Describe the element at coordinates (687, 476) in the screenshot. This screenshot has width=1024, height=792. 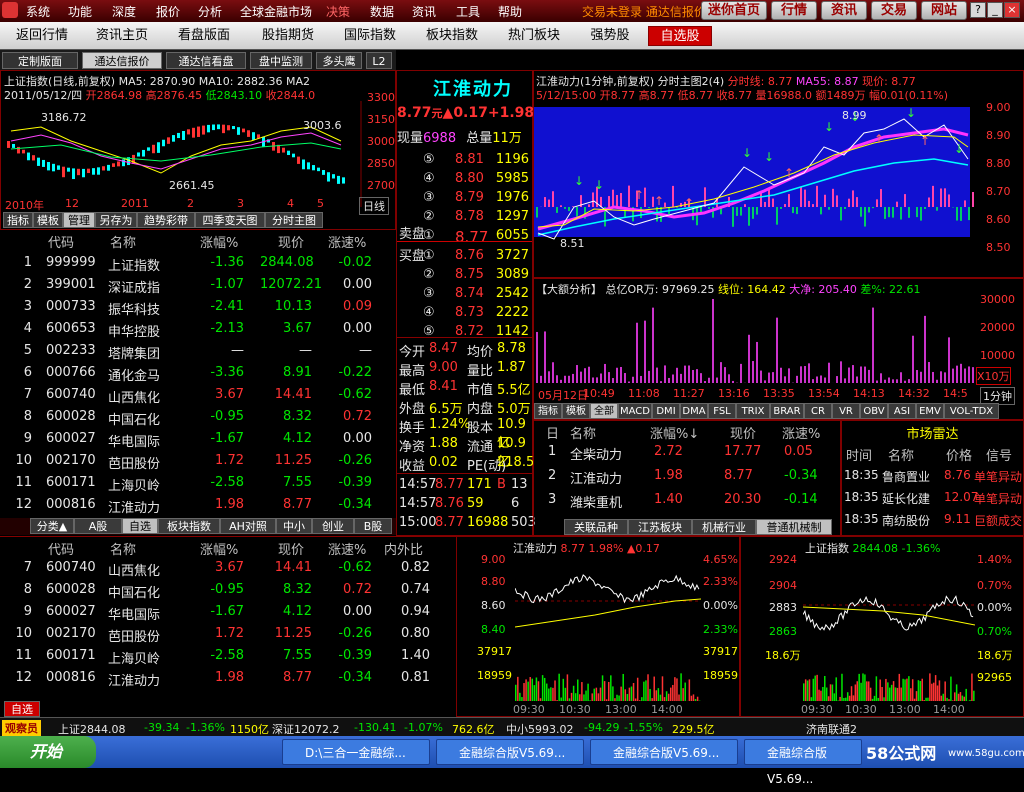
I see `sector-row: 2江淮动力1.988.77-0.34` at that location.